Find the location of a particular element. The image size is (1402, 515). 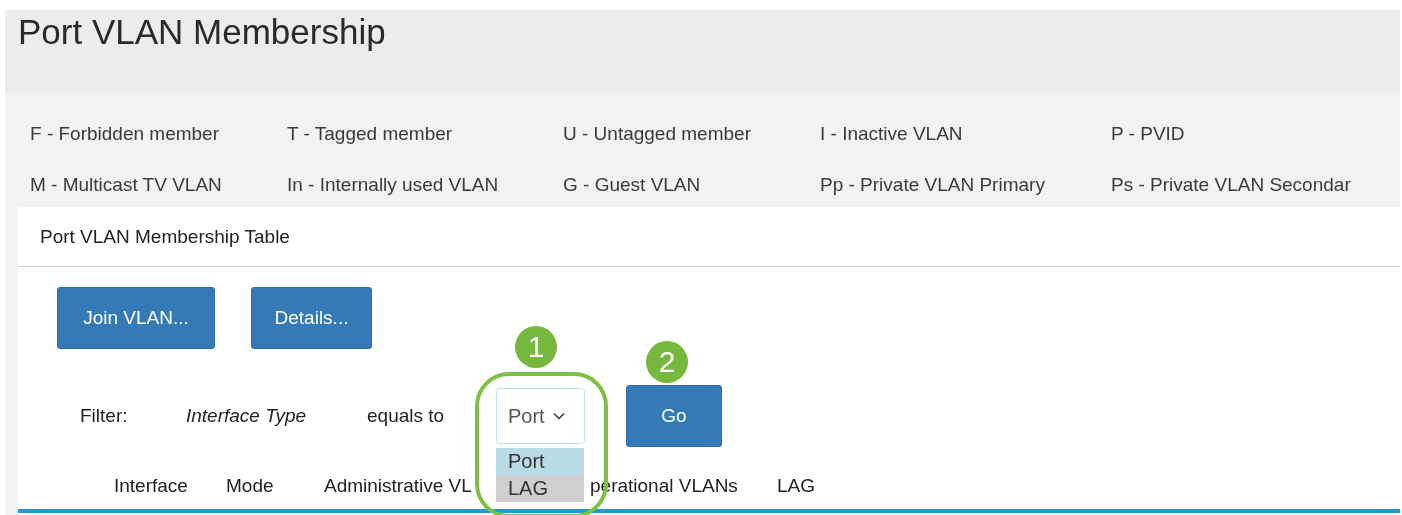

step-badge: 2 is located at coordinates (667, 362).